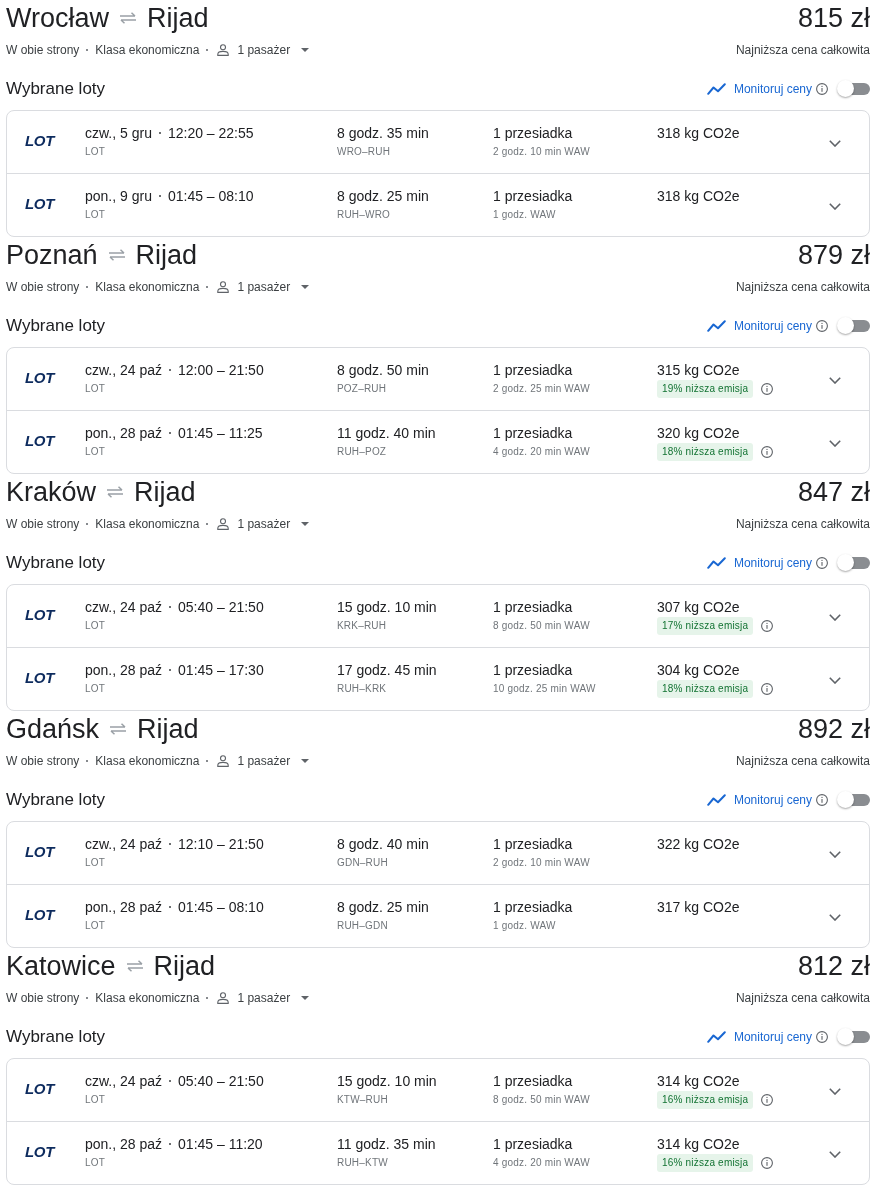  Describe the element at coordinates (118, 196) in the screenshot. I see `flight-date: pon., 9 gru` at that location.